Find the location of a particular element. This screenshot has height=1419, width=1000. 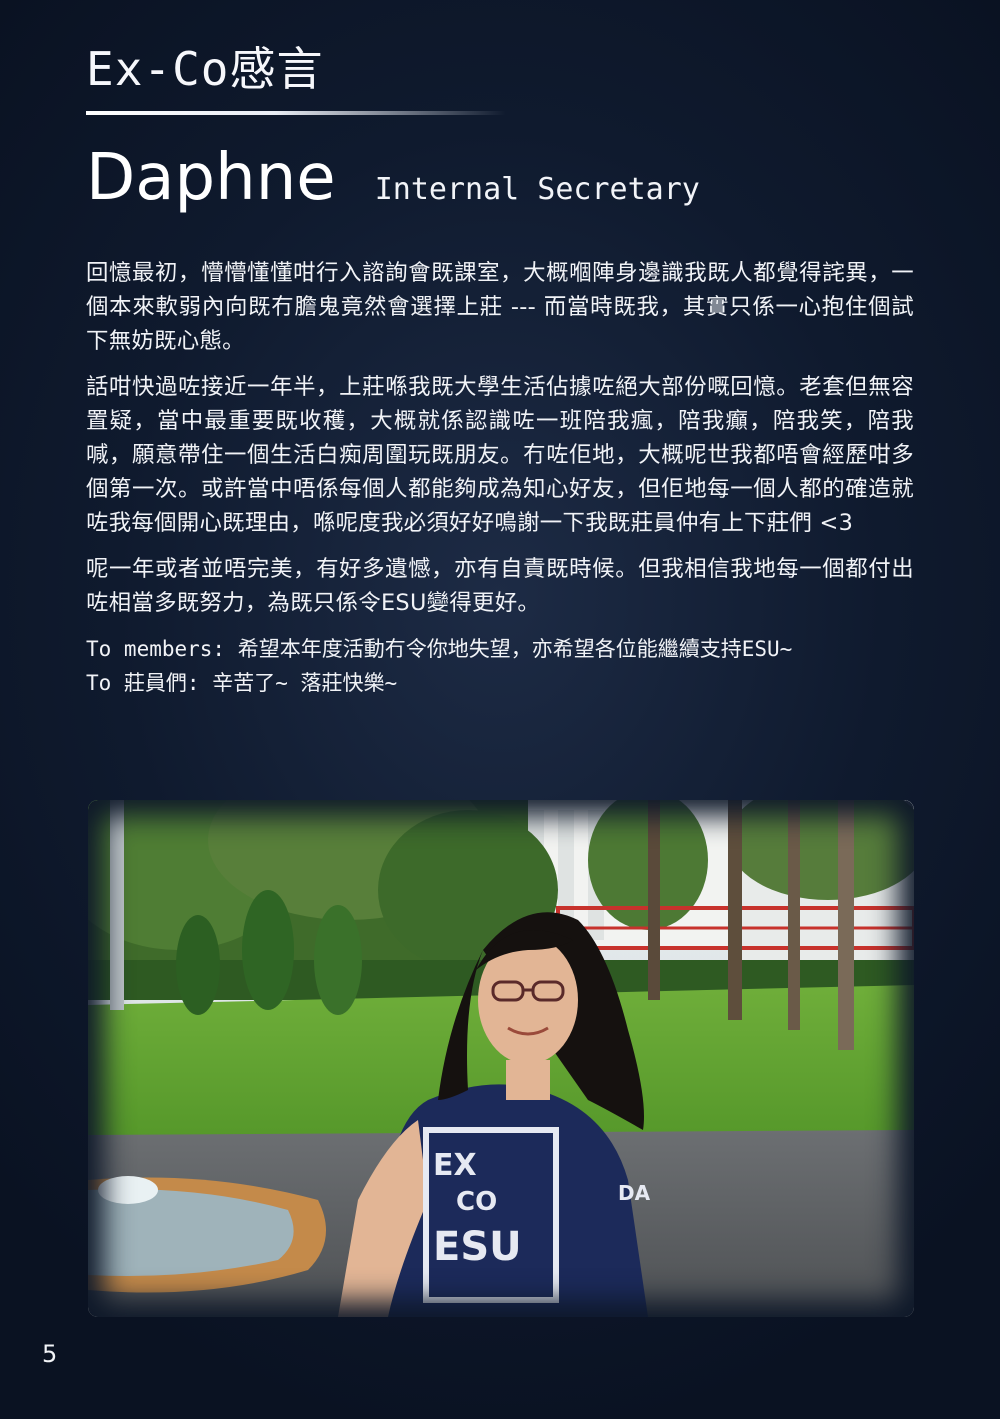

shirt-text-esu: ESU is located at coordinates (477, 1247).